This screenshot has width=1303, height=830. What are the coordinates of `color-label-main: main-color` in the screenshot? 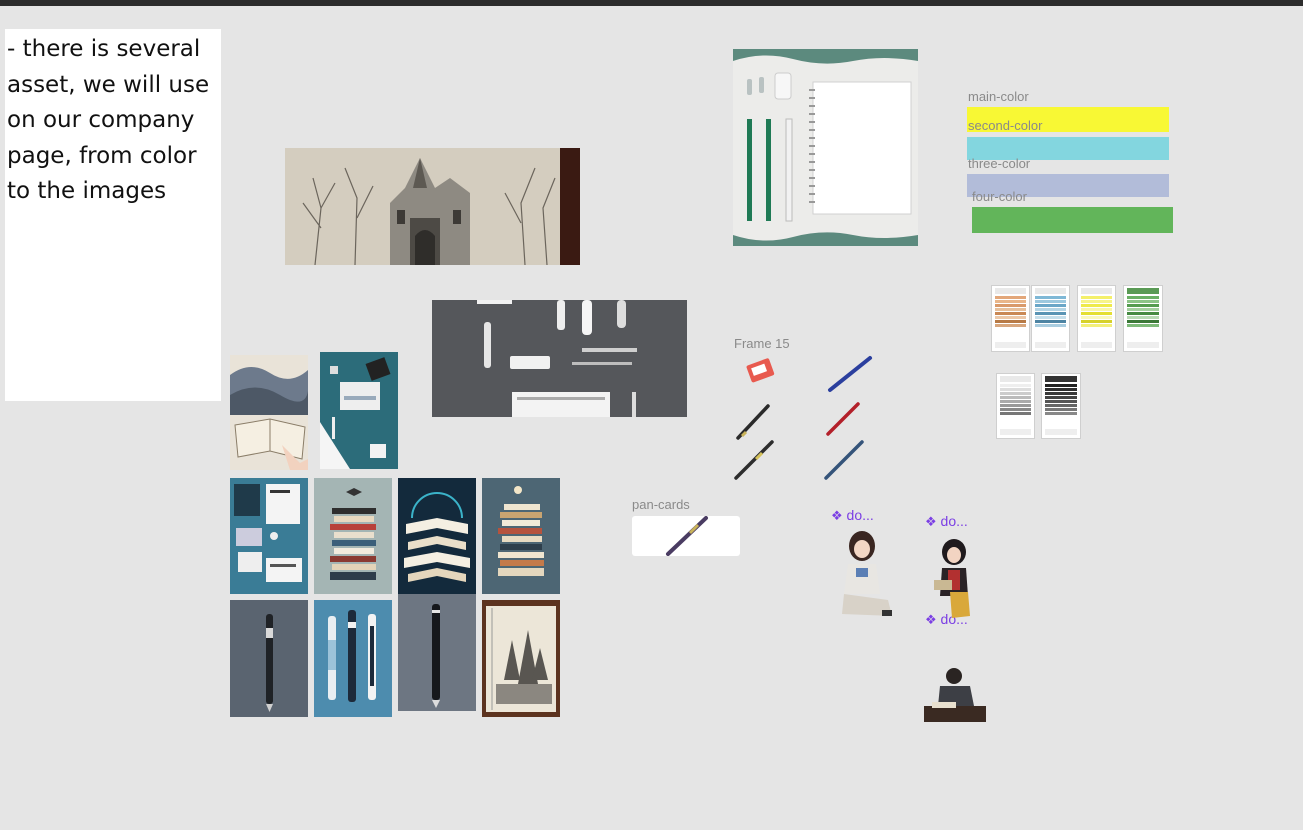 It's located at (998, 96).